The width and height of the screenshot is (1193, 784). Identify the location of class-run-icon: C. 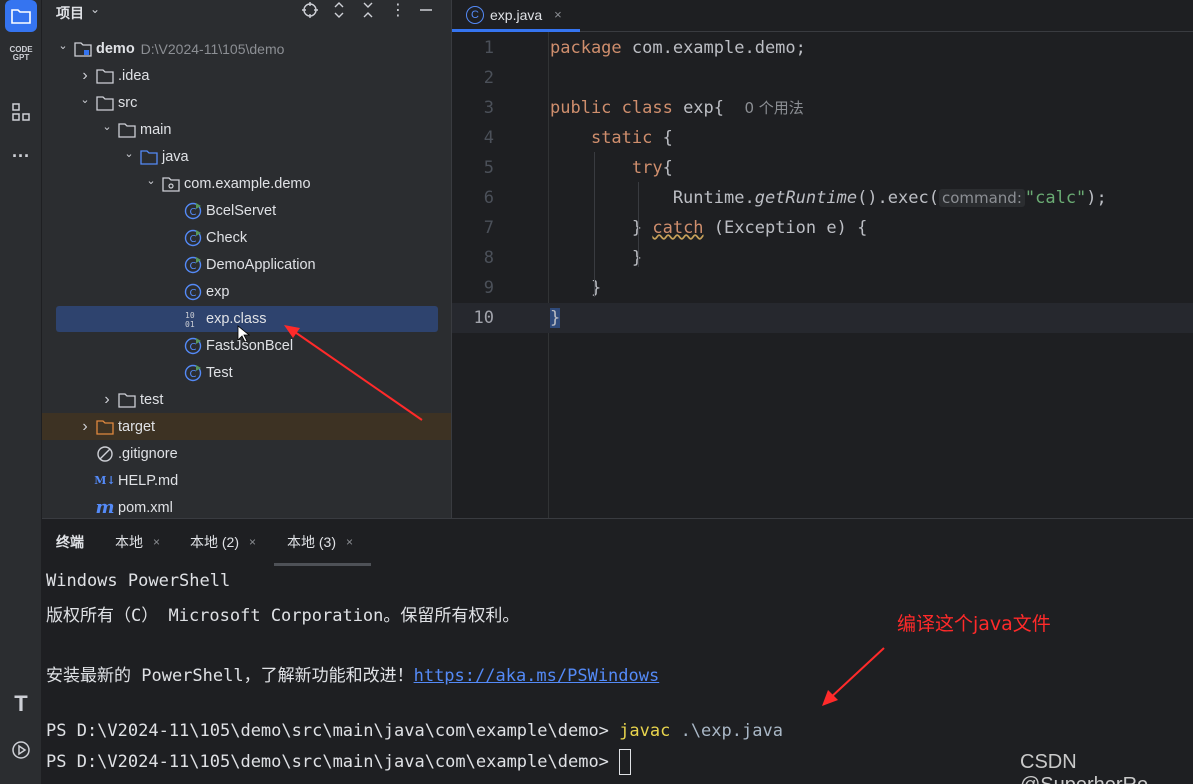
(193, 373).